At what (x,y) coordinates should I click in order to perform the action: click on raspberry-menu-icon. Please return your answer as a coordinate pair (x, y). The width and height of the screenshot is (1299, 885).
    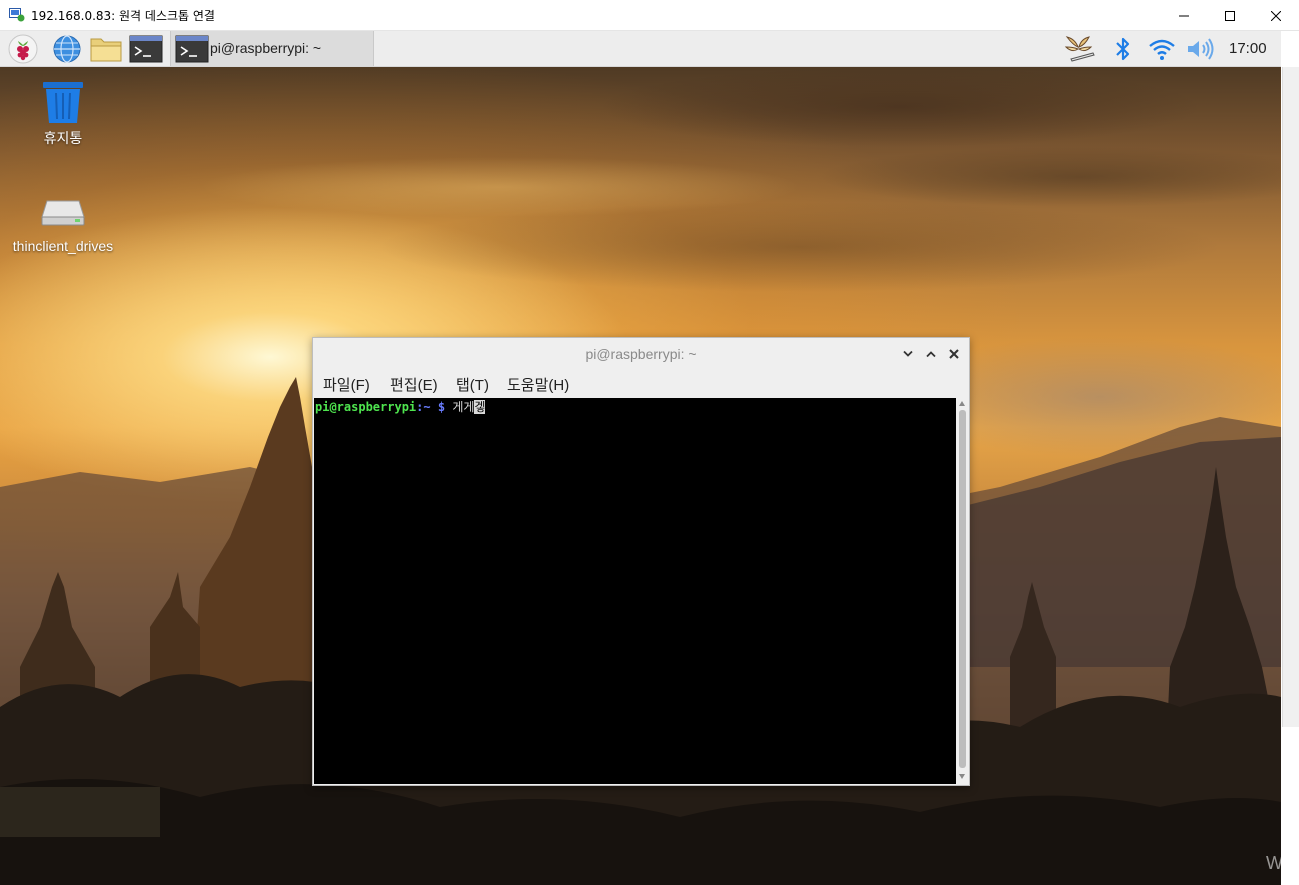
    Looking at the image, I should click on (23, 49).